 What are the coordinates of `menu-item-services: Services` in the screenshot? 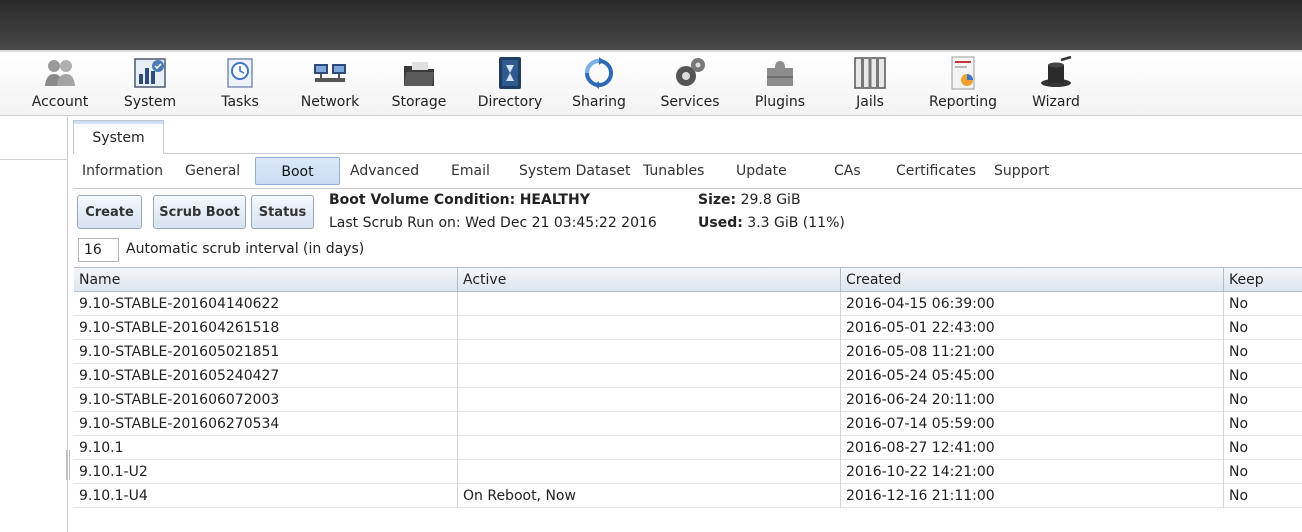 It's located at (690, 86).